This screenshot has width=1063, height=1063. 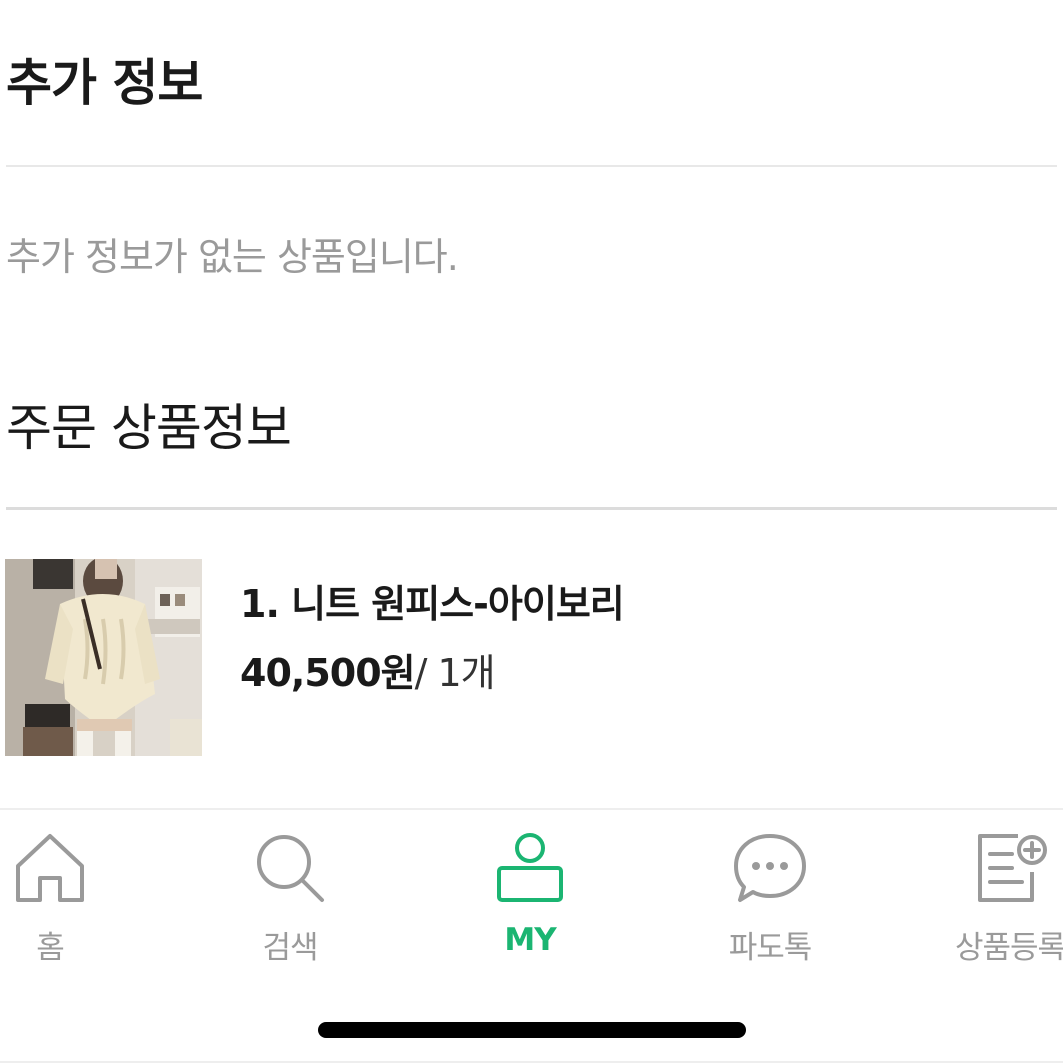 I want to click on register-product-icon, so click(x=1012, y=868).